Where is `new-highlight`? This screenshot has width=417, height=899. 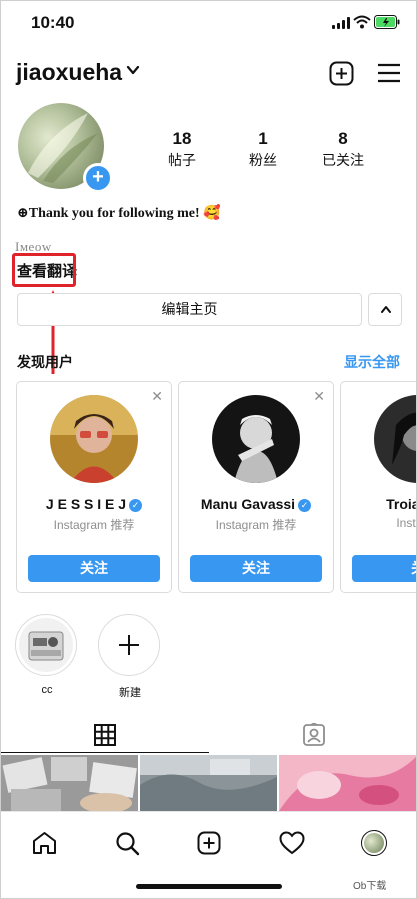
new-highlight is located at coordinates (129, 645).